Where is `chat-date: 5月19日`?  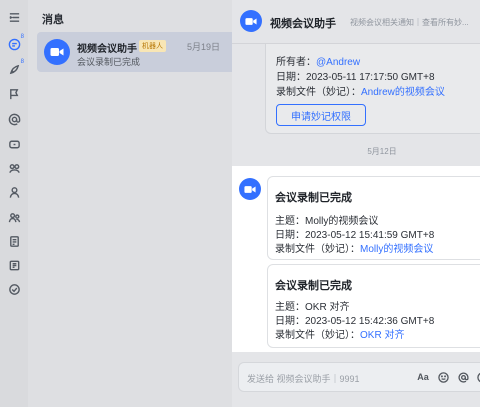
chat-date: 5月19日 is located at coordinates (204, 47).